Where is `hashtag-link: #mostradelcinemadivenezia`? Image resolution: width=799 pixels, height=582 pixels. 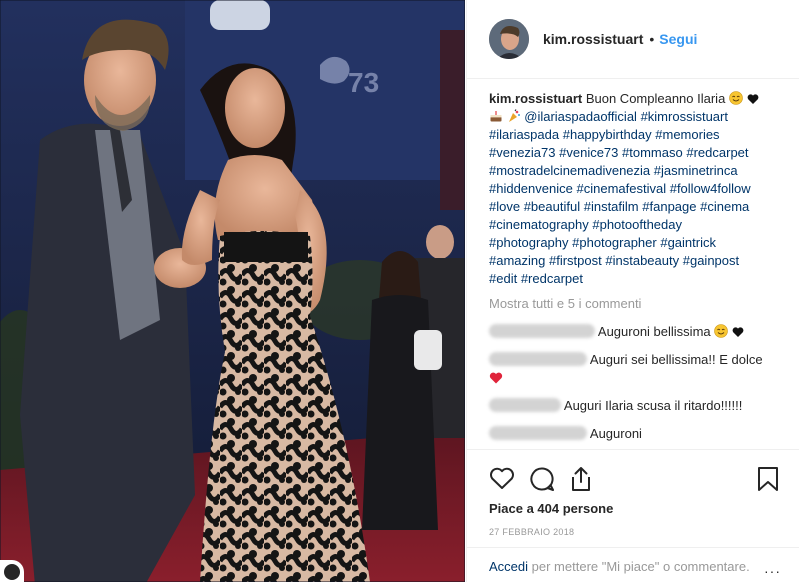
hashtag-link: #mostradelcinemadivenezia is located at coordinates (569, 170).